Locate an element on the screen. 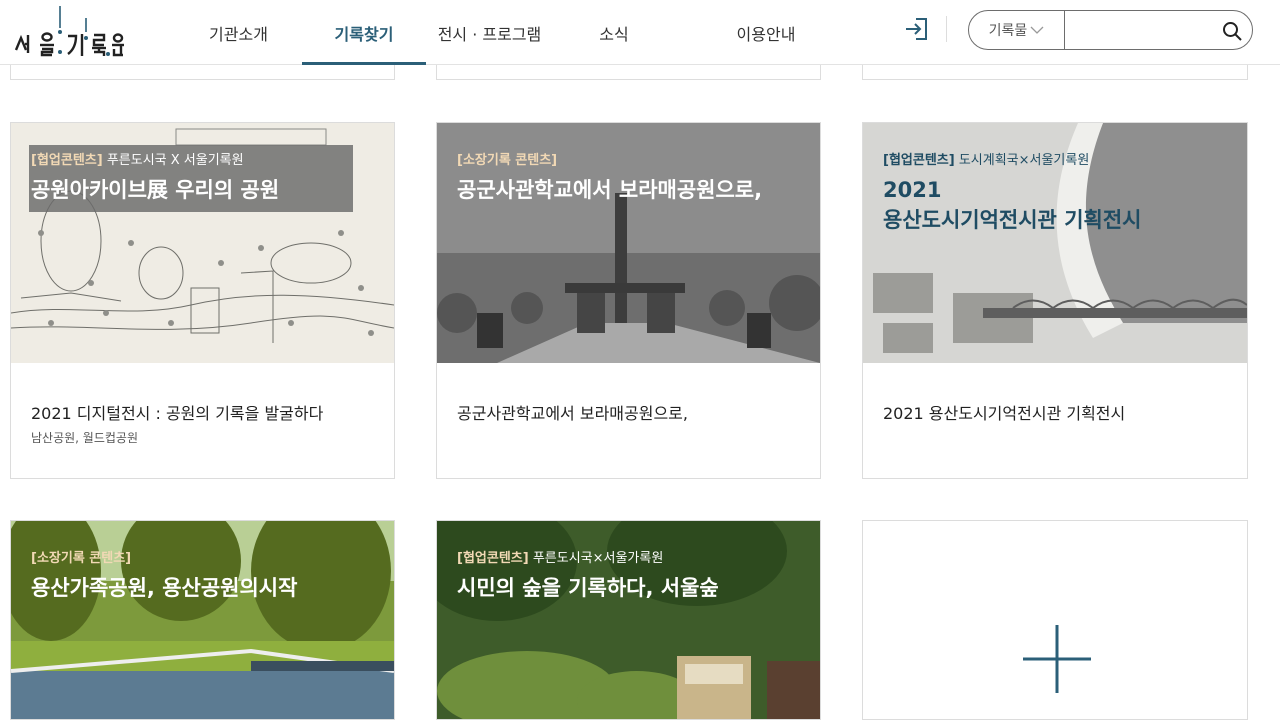 This screenshot has height=720, width=1280. card-overlay-title: 용산가족공원, 용산공원의시작 is located at coordinates (164, 588).